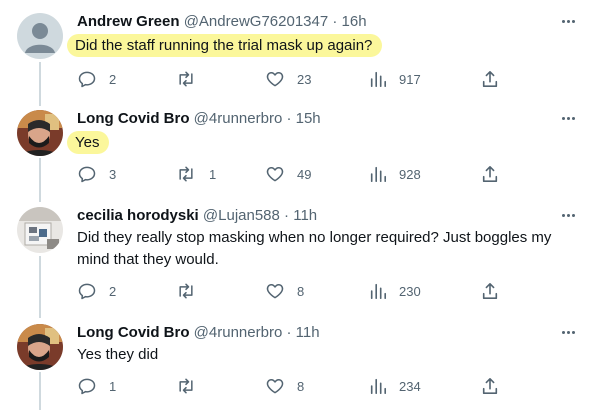 Image resolution: width=600 pixels, height=410 pixels. Describe the element at coordinates (118, 354) in the screenshot. I see `tweet-text: Yes they did` at that location.